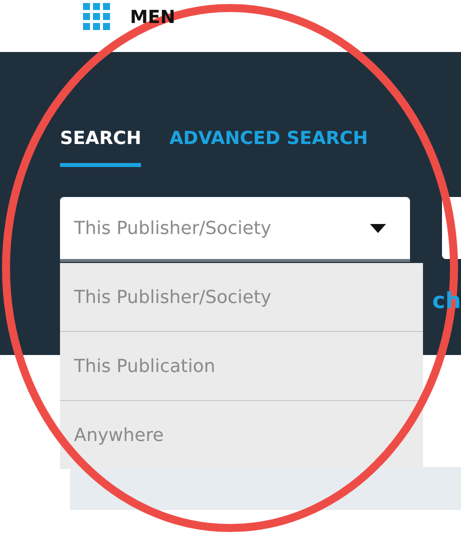  What do you see at coordinates (101, 147) in the screenshot?
I see `tab: SEARCH` at bounding box center [101, 147].